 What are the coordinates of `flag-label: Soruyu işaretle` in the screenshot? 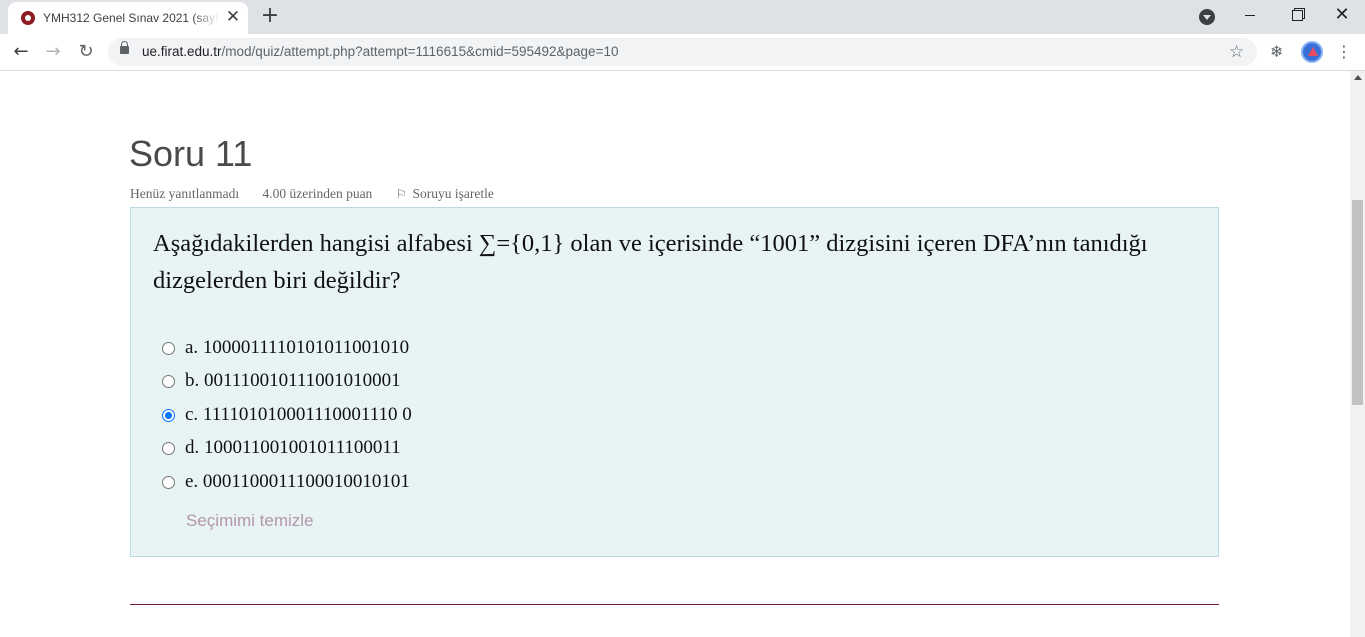 It's located at (453, 193).